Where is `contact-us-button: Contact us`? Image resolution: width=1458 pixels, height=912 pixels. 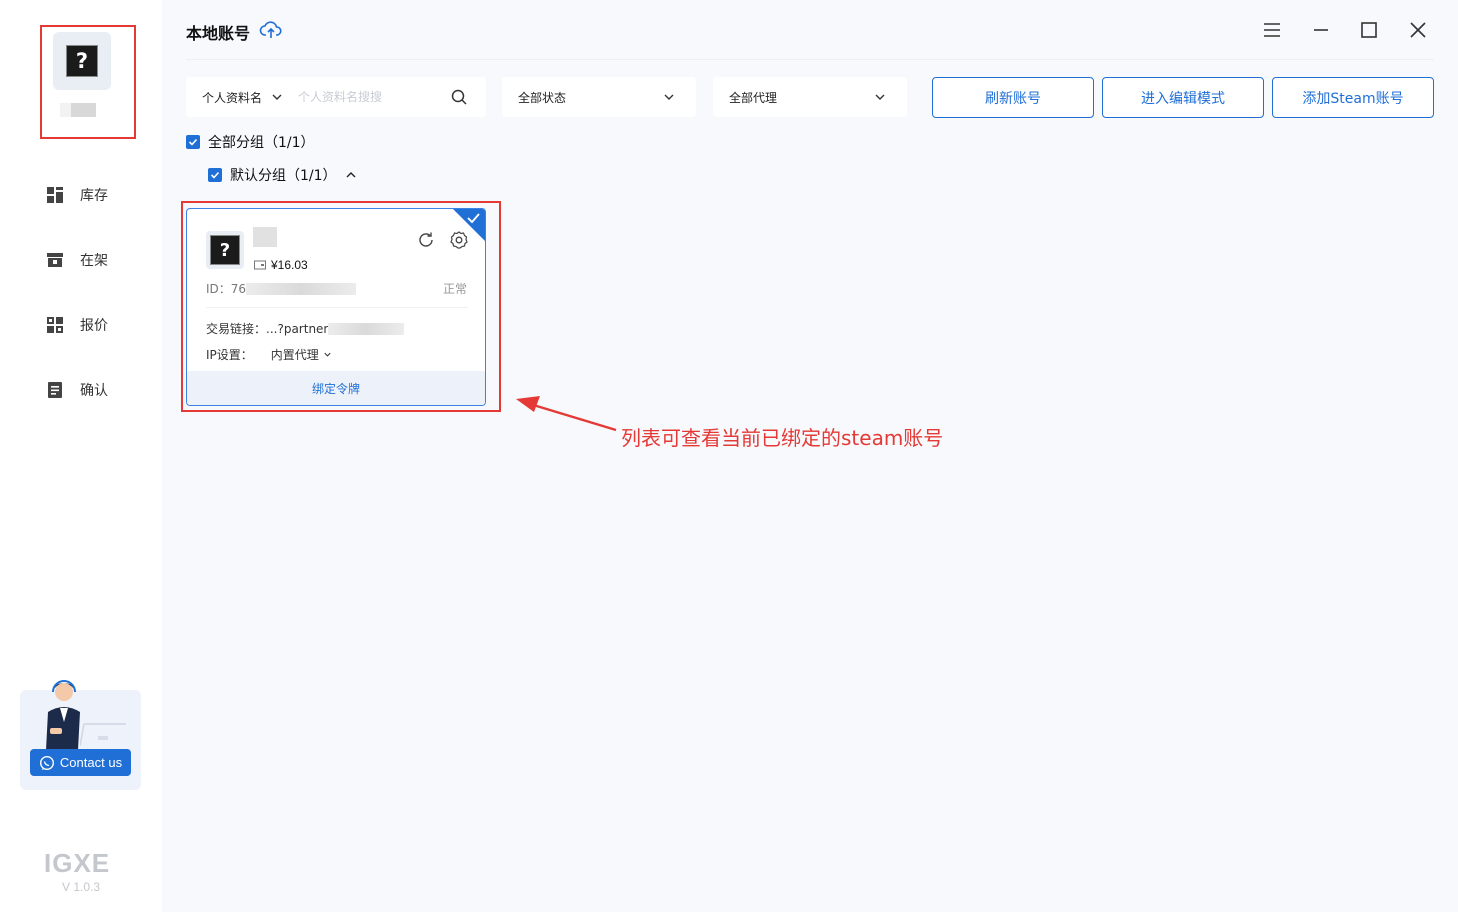 contact-us-button: Contact us is located at coordinates (80, 762).